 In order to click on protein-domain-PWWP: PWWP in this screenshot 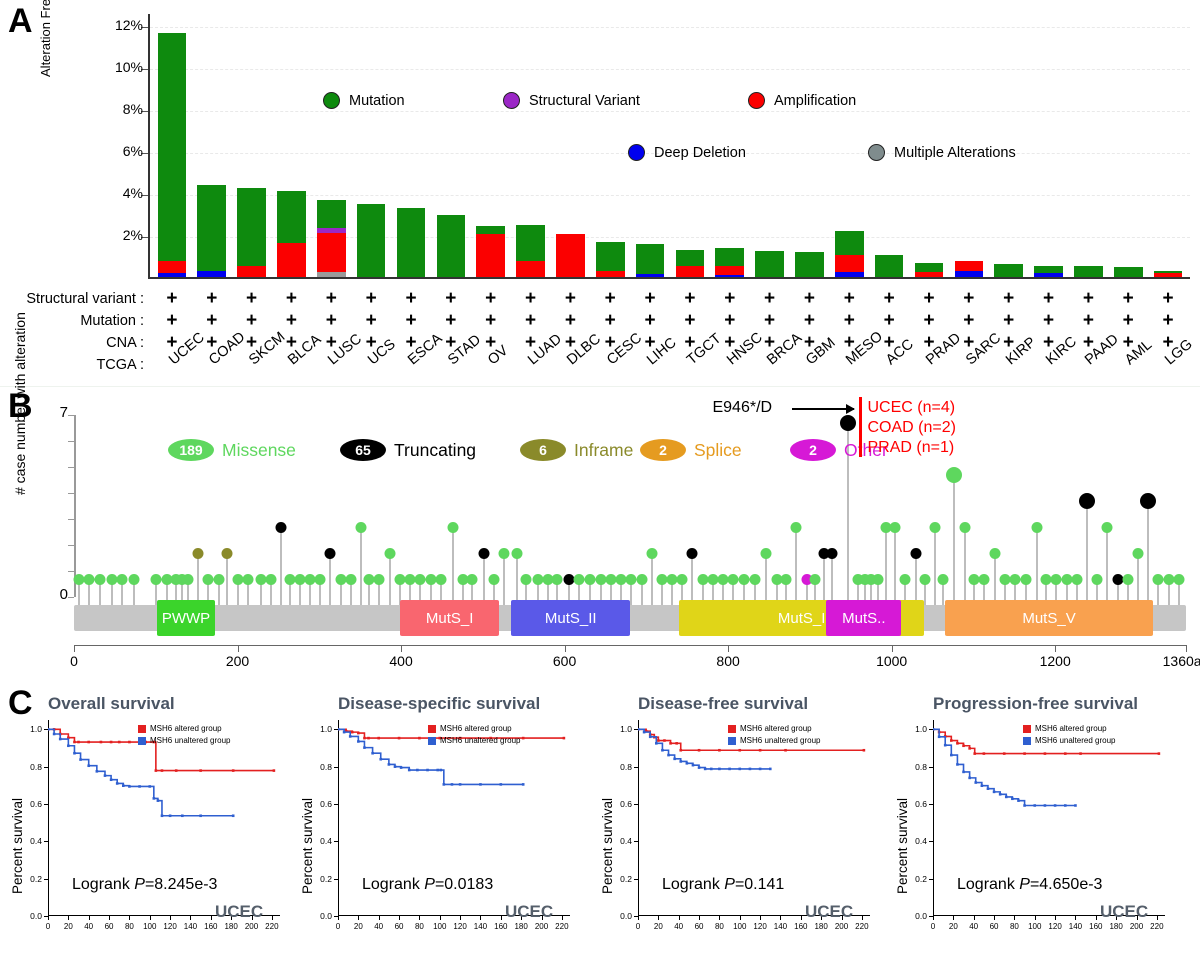, I will do `click(186, 618)`.